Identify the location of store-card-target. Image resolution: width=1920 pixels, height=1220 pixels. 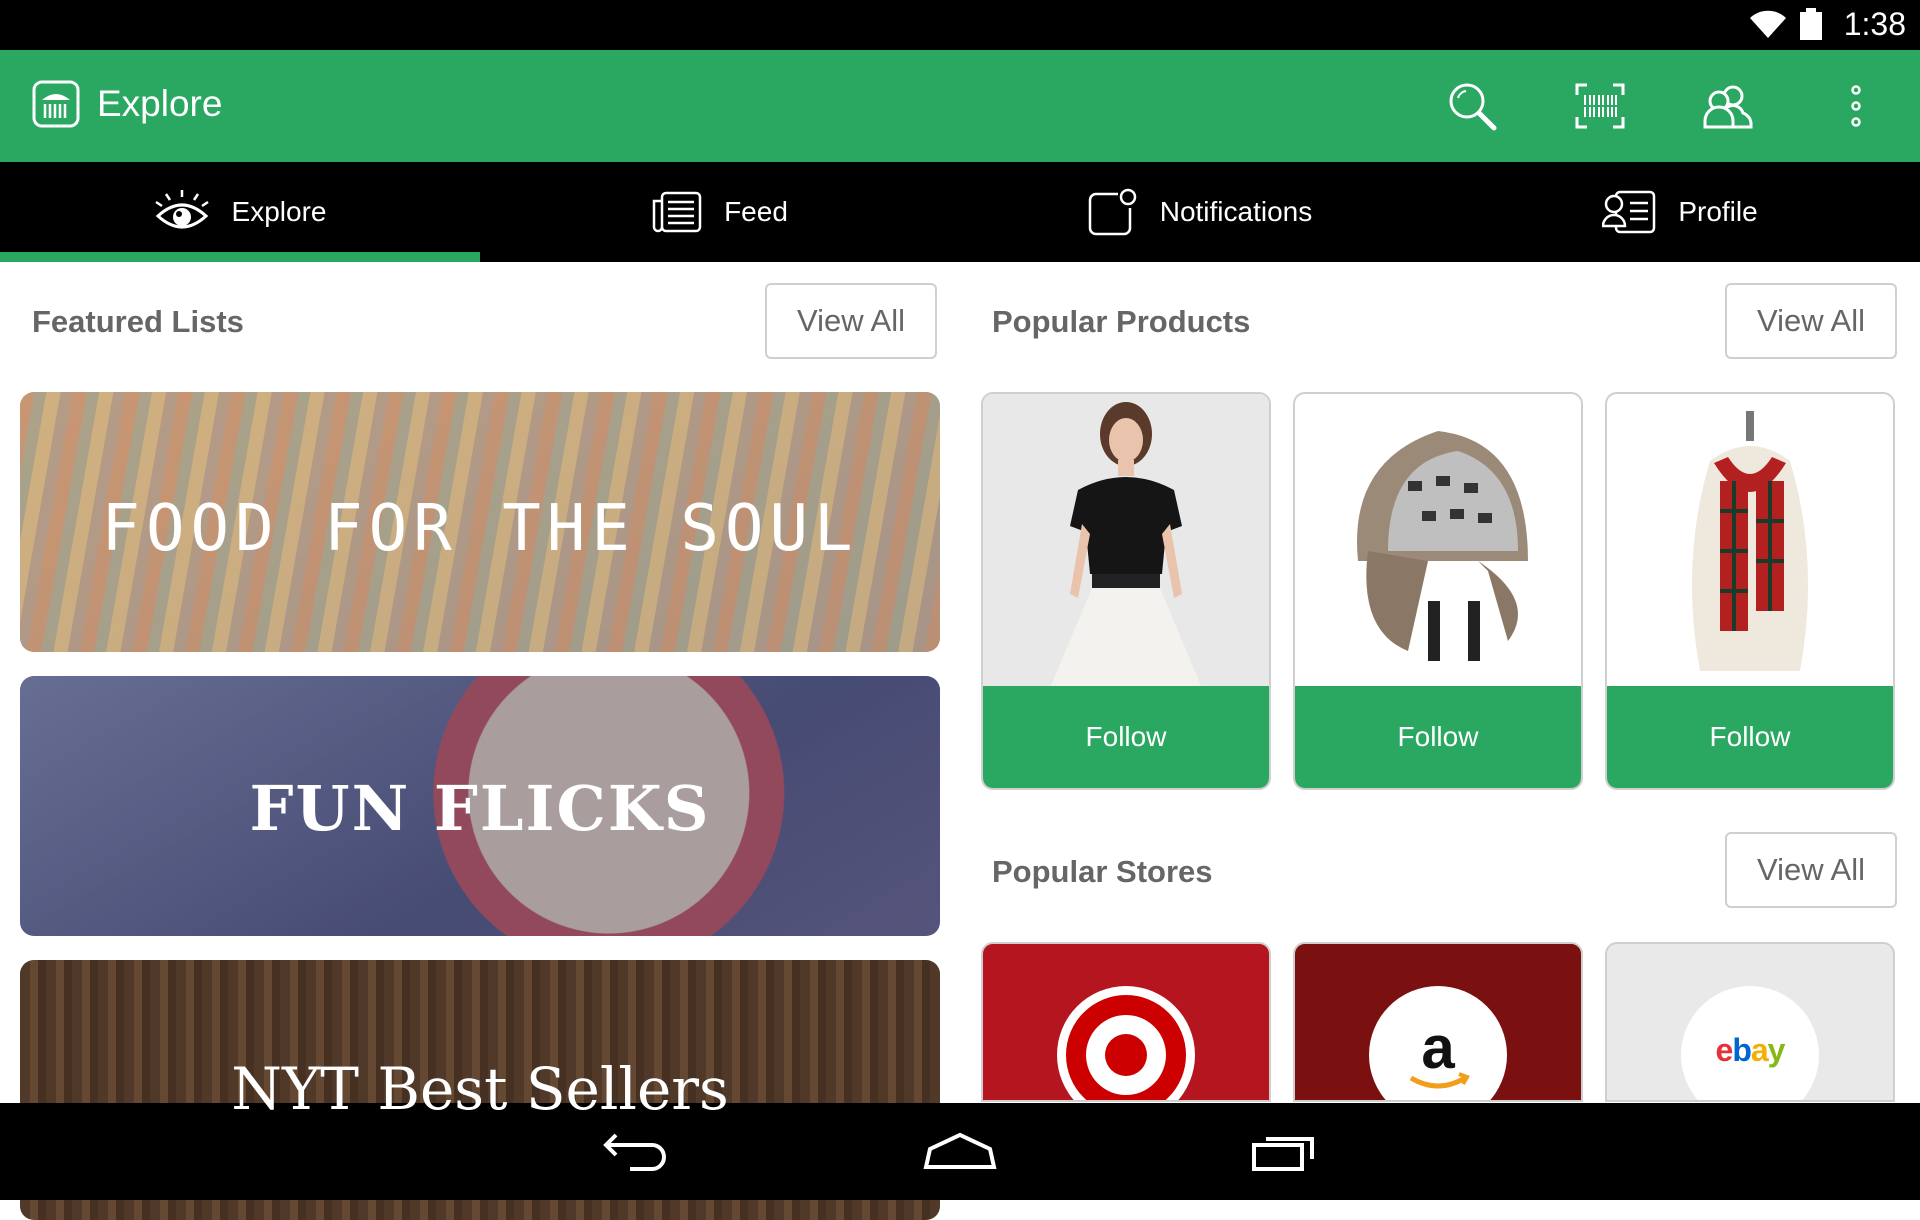
(1126, 1022).